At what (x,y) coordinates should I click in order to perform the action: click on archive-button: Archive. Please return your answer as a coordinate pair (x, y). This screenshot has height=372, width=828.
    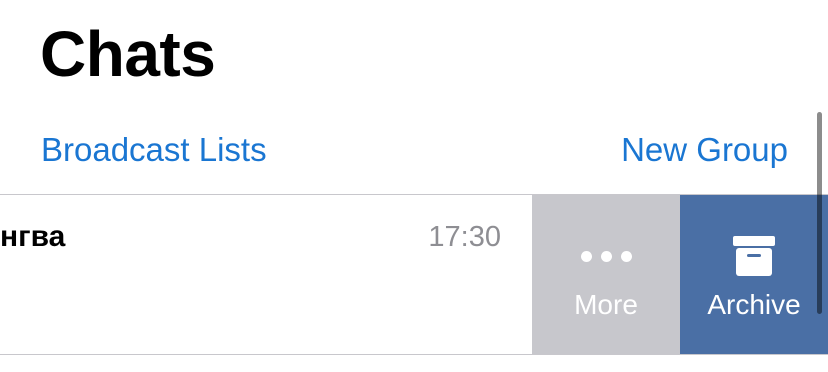
    Looking at the image, I should click on (754, 274).